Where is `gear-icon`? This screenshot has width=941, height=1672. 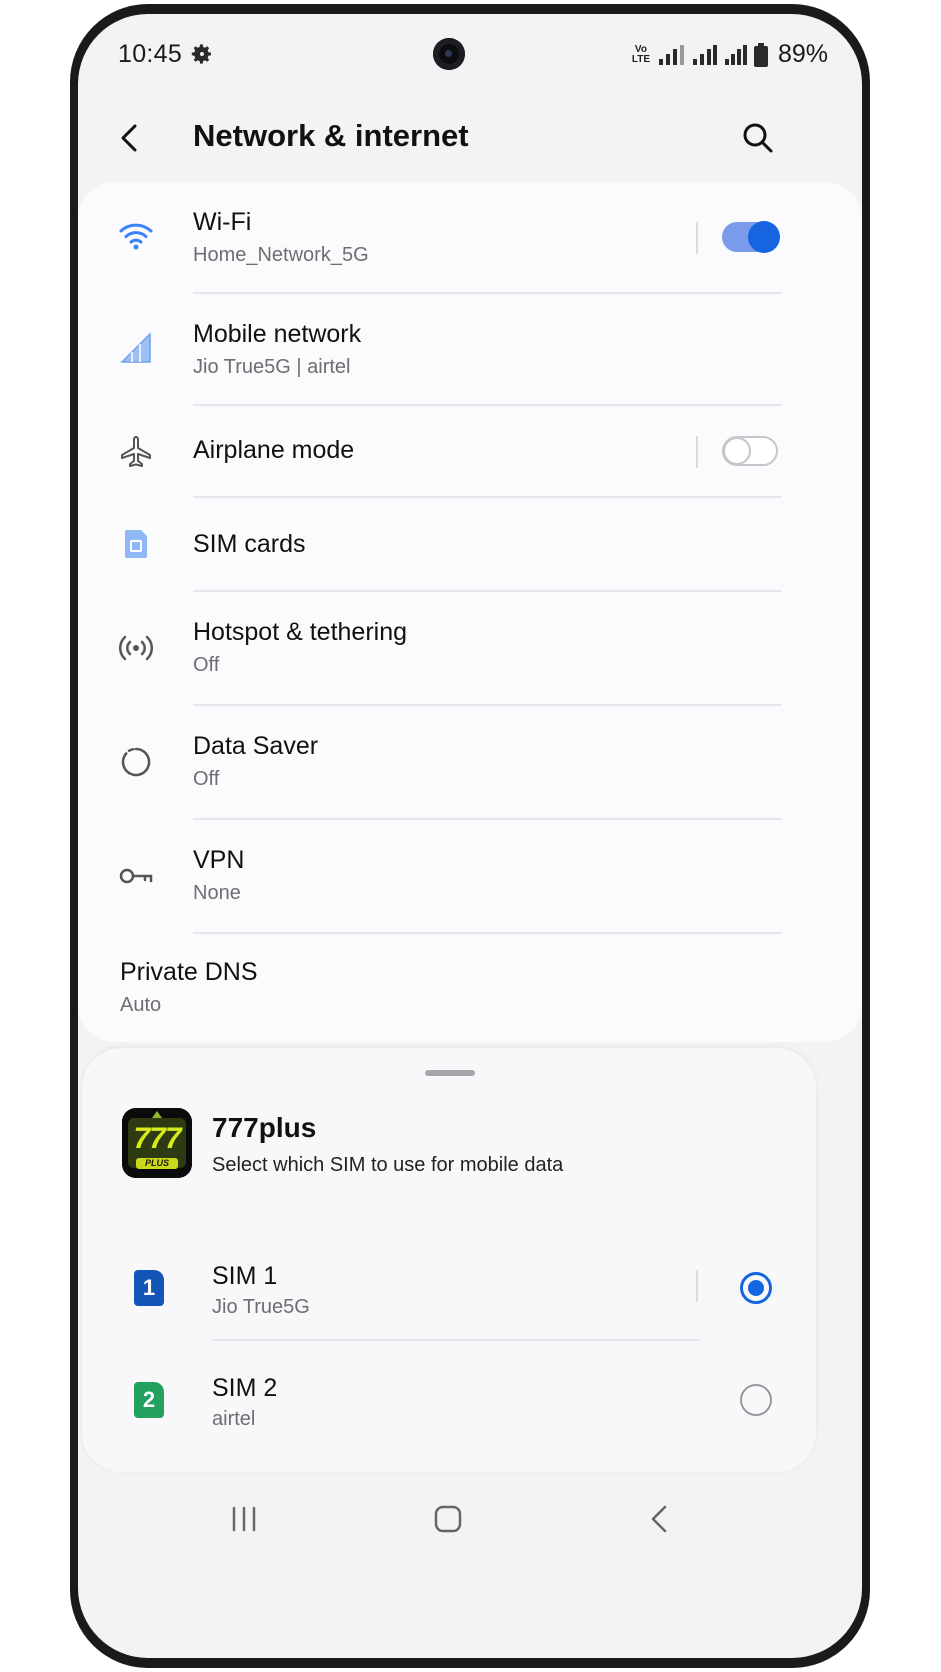 gear-icon is located at coordinates (201, 54).